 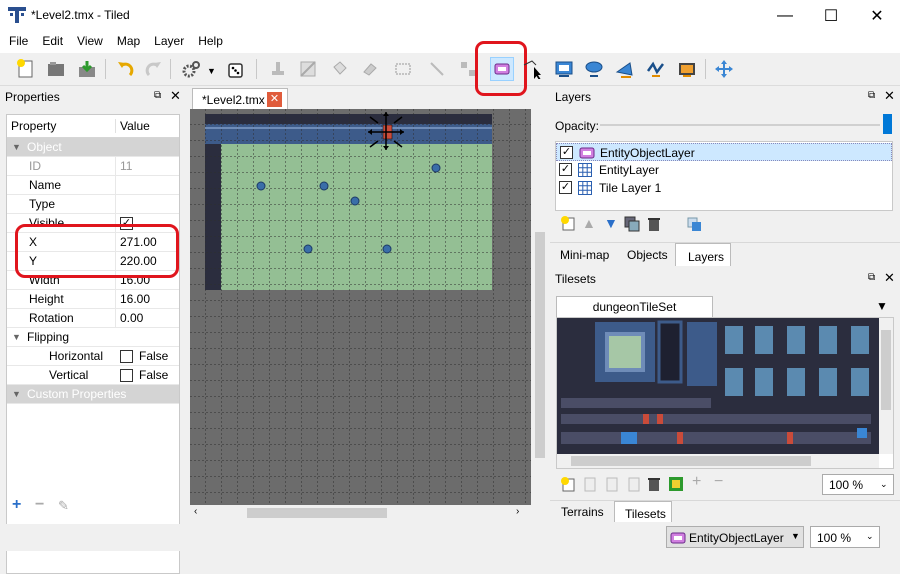 I want to click on section-object: ▼ Object, so click(x=93, y=147).